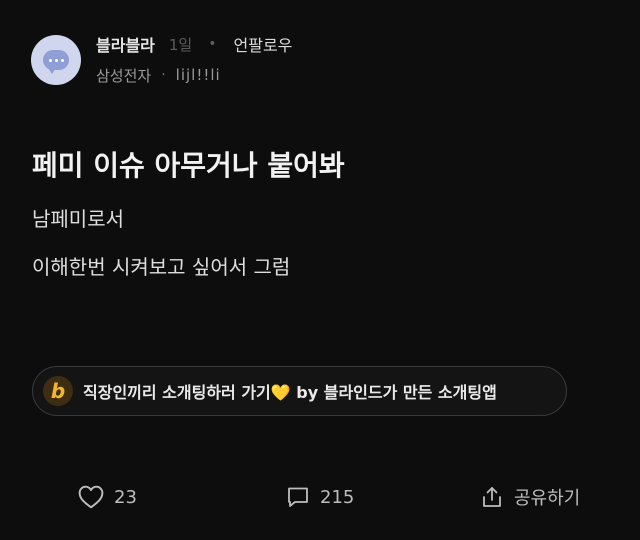 The width and height of the screenshot is (640, 540). Describe the element at coordinates (198, 75) in the screenshot. I see `author-nickname: lijl!!li` at that location.